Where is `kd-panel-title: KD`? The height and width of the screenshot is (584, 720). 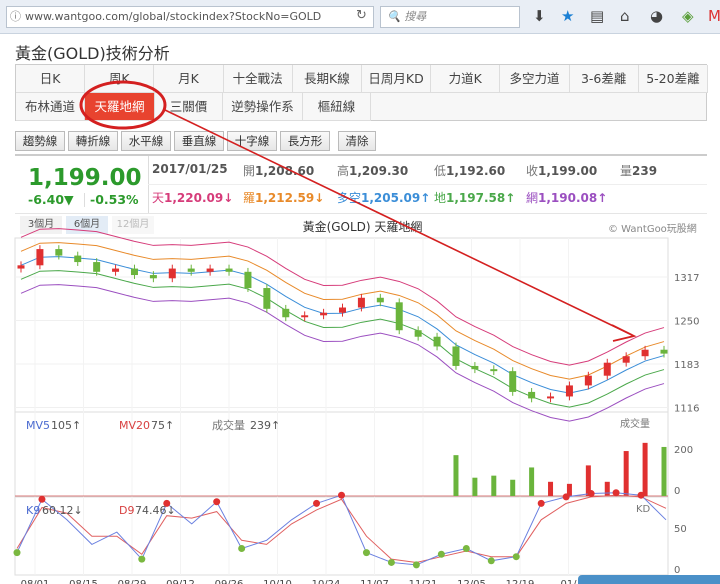
kd-panel-title: KD is located at coordinates (643, 509).